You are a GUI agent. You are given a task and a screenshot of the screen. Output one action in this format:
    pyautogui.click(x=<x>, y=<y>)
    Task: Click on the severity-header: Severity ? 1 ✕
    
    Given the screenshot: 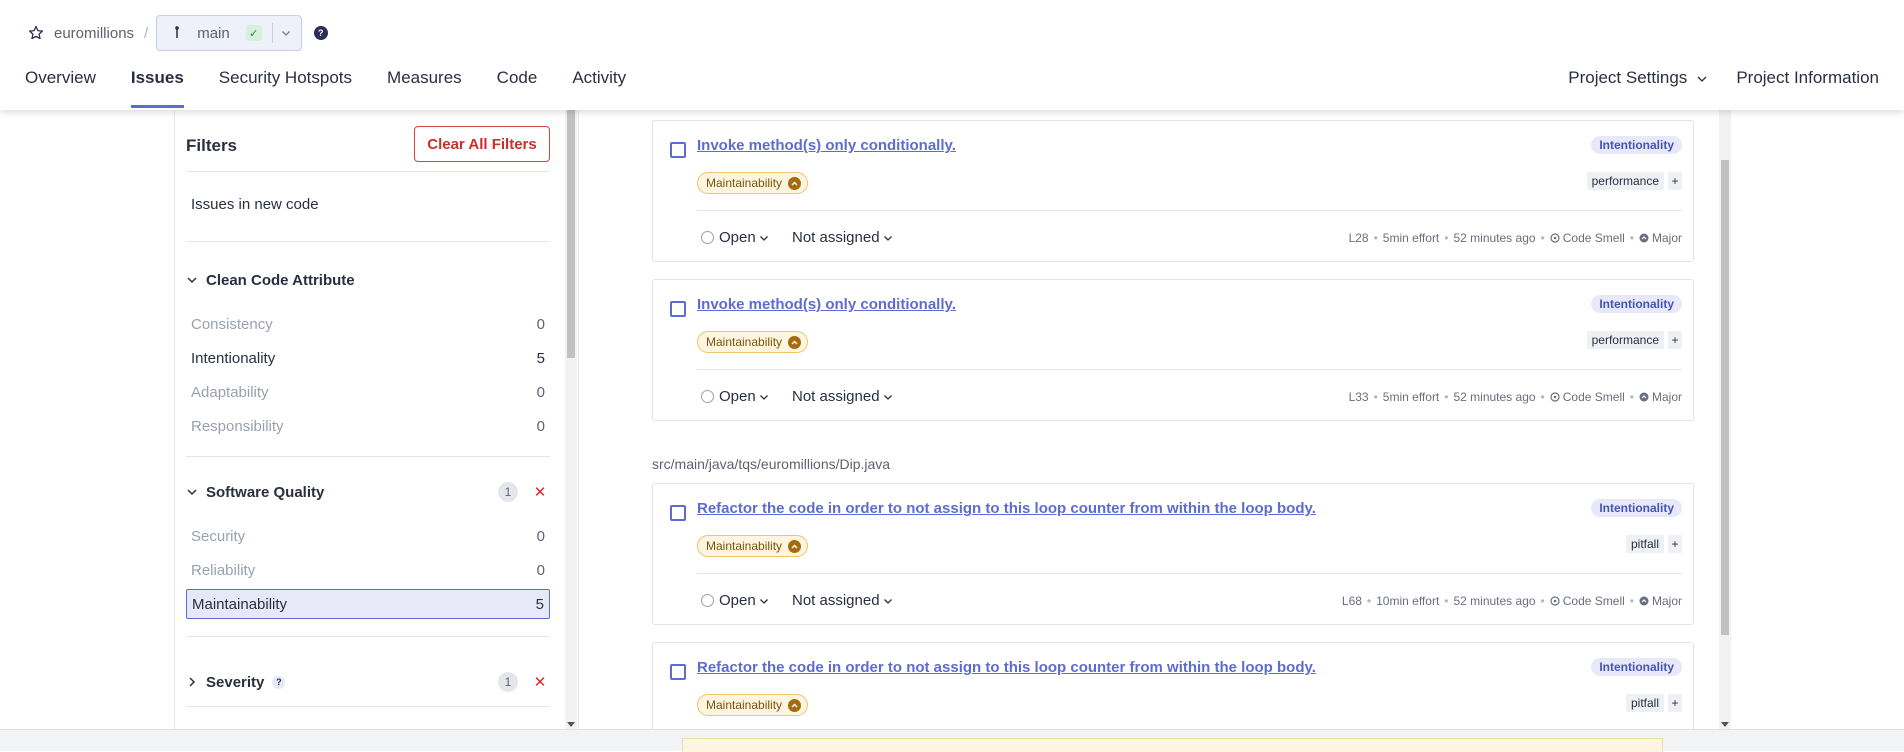 What is the action you would take?
    pyautogui.click(x=368, y=682)
    